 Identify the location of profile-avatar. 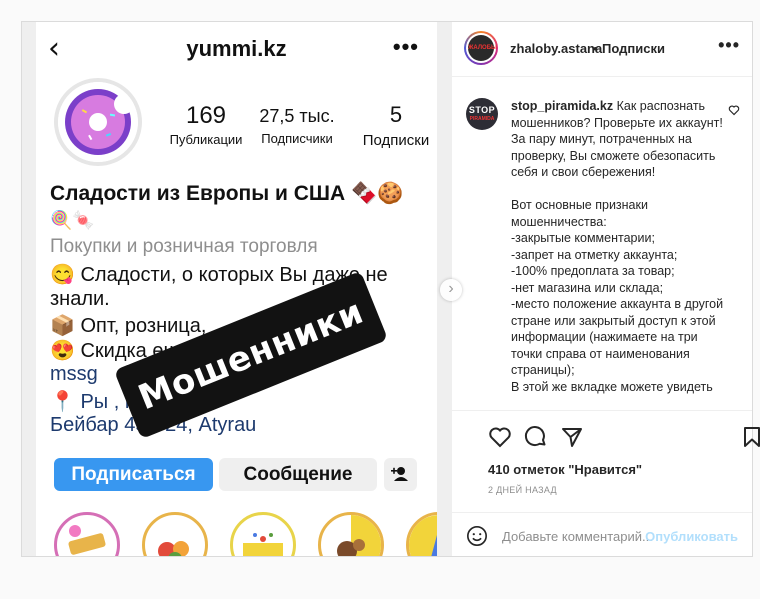
(98, 122).